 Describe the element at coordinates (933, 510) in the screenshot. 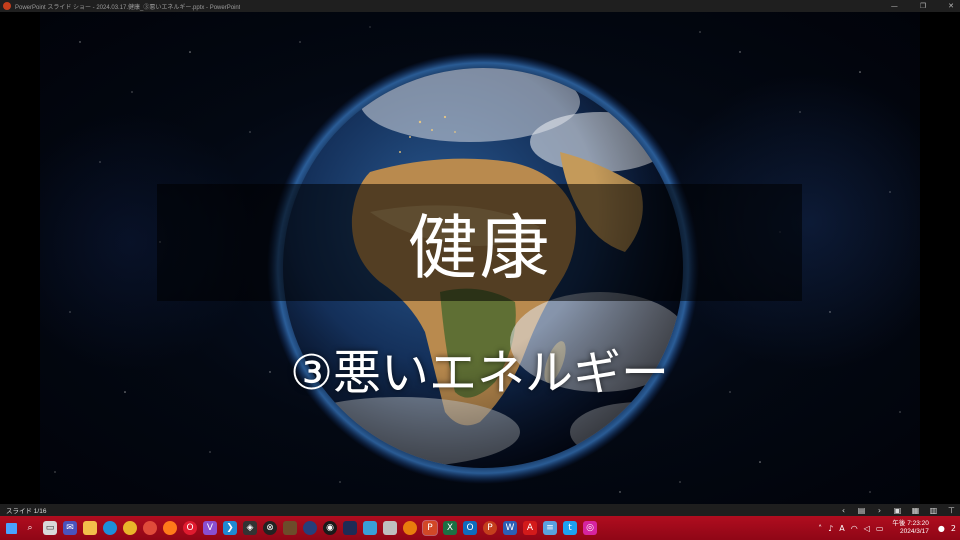

I see `reading-view-icon: ▥` at that location.